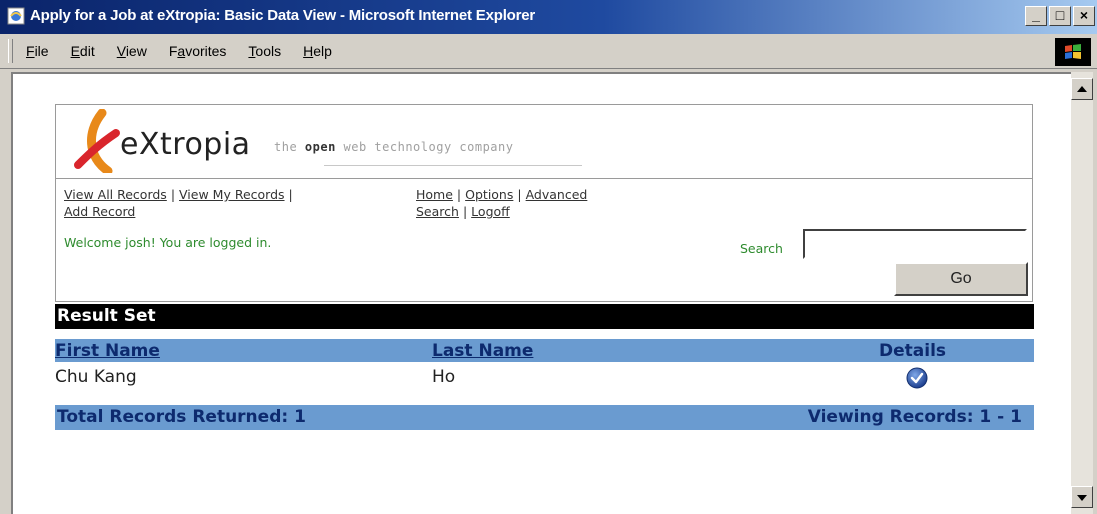  Describe the element at coordinates (1073, 52) in the screenshot. I see `windows-logo-icon` at that location.